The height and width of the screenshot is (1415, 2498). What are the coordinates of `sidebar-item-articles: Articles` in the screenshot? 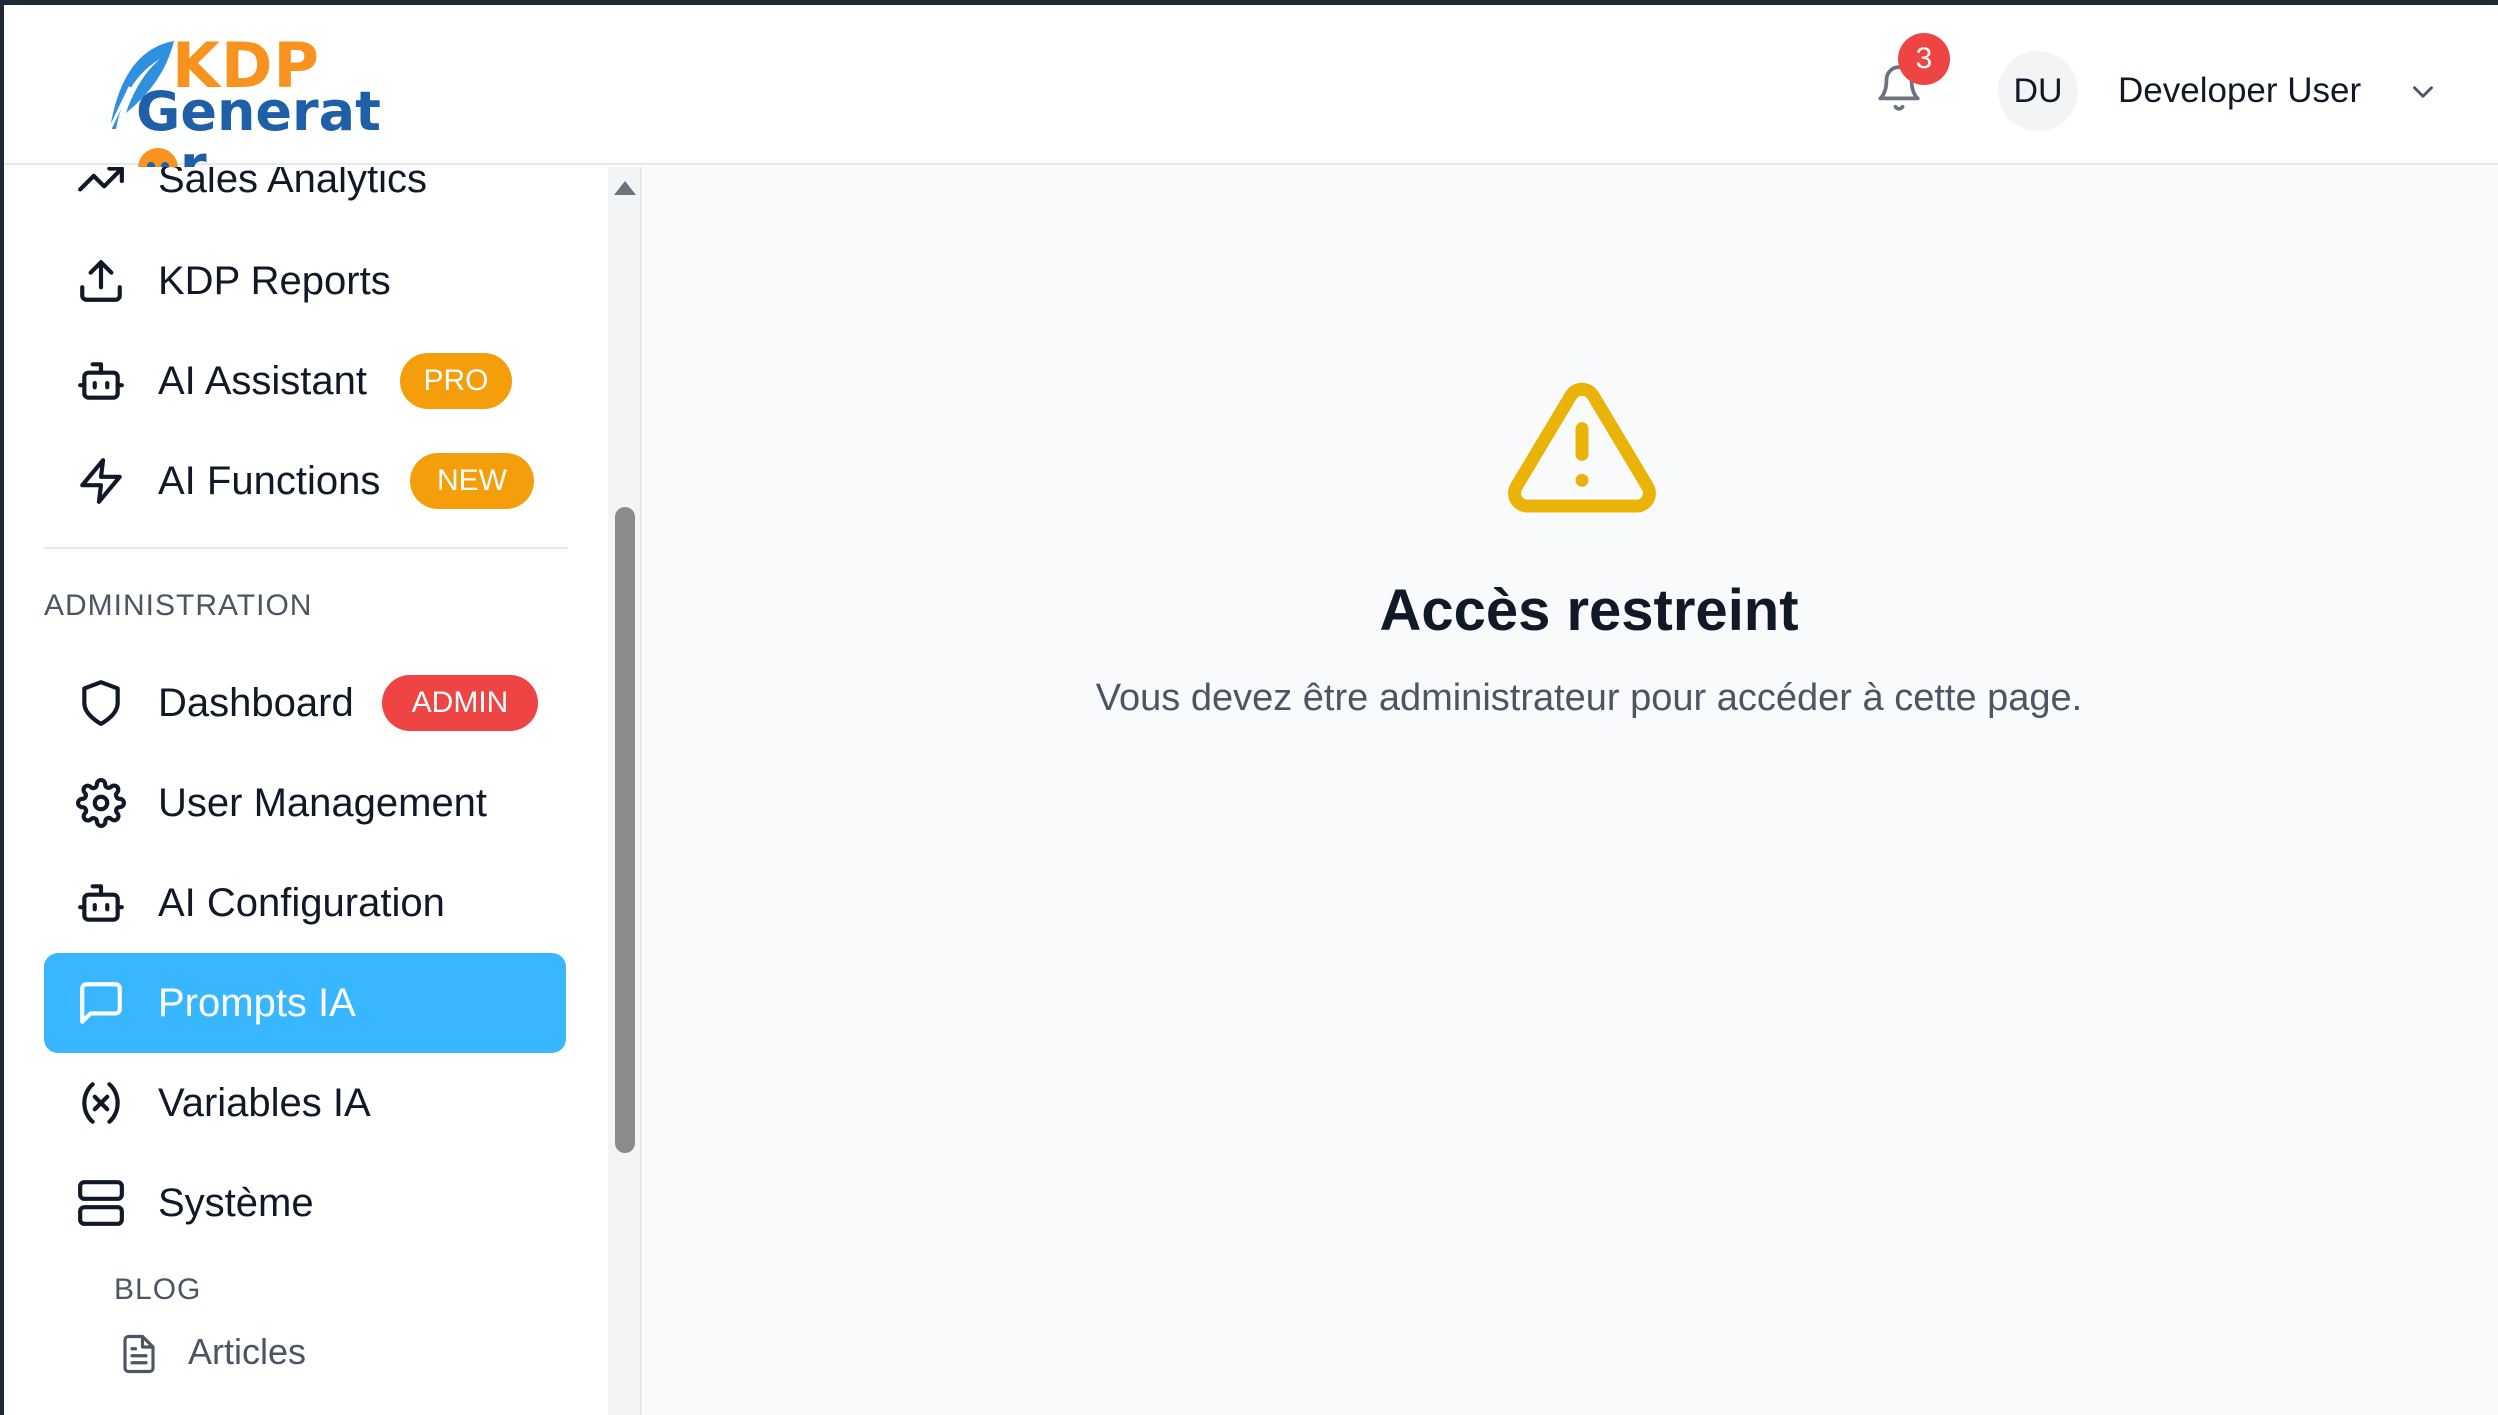 It's located at (314, 1355).